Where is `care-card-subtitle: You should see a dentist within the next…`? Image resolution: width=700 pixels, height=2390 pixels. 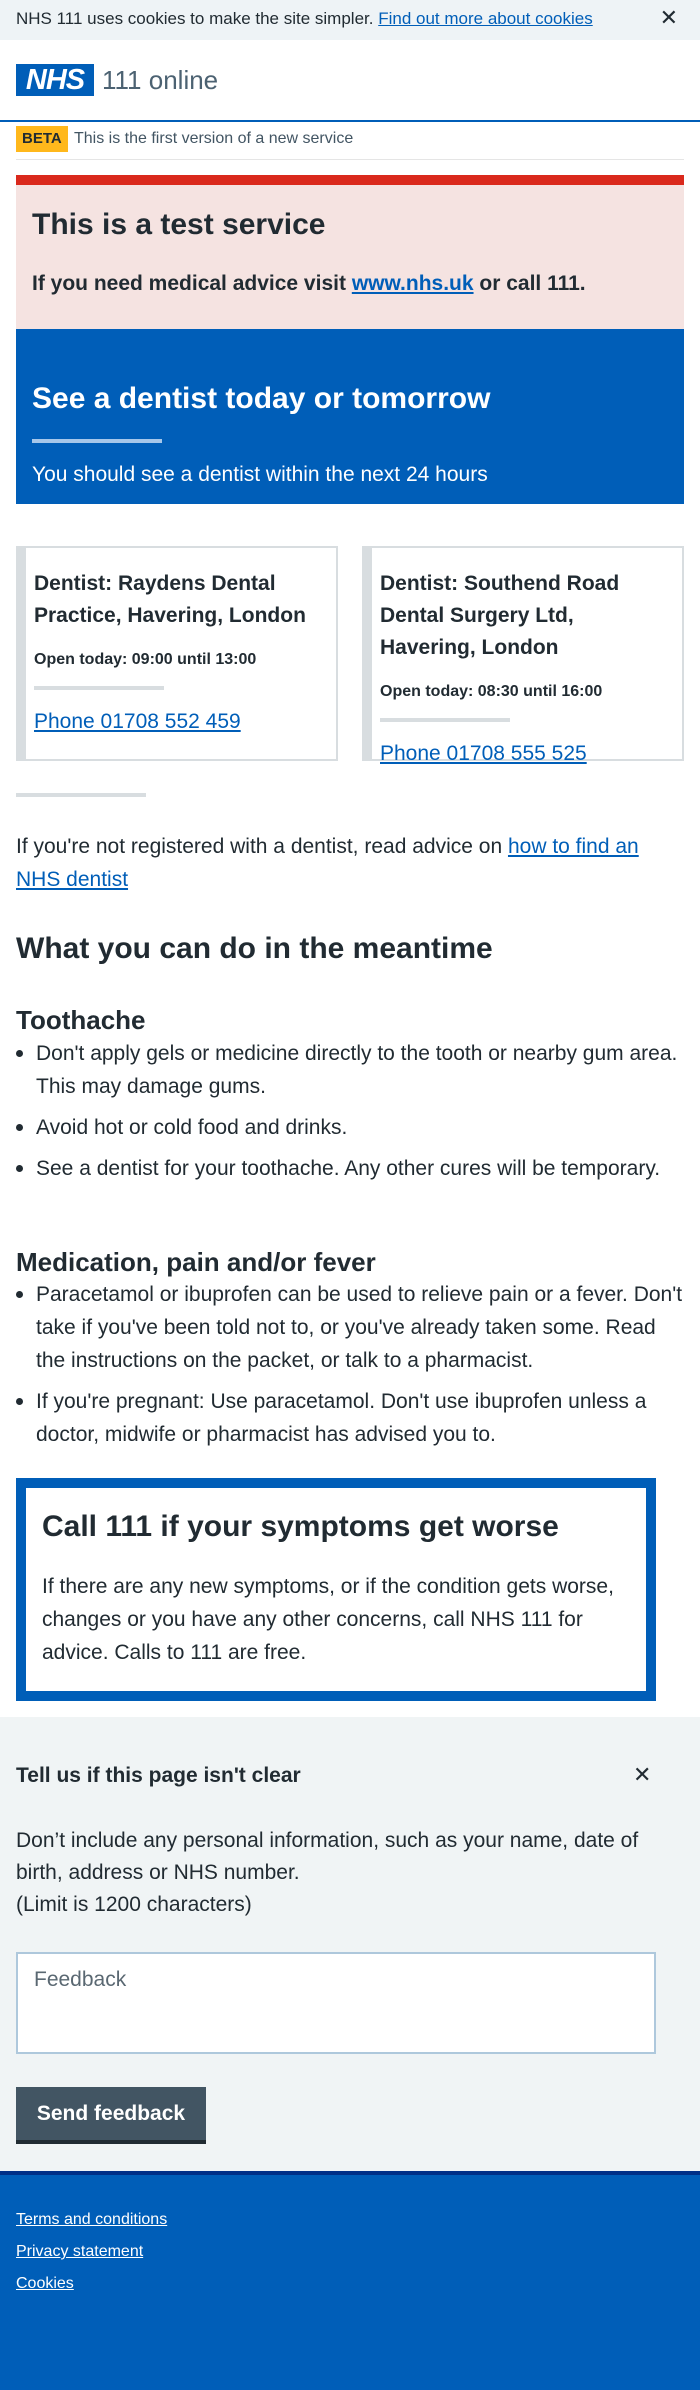 care-card-subtitle: You should see a dentist within the next… is located at coordinates (260, 474).